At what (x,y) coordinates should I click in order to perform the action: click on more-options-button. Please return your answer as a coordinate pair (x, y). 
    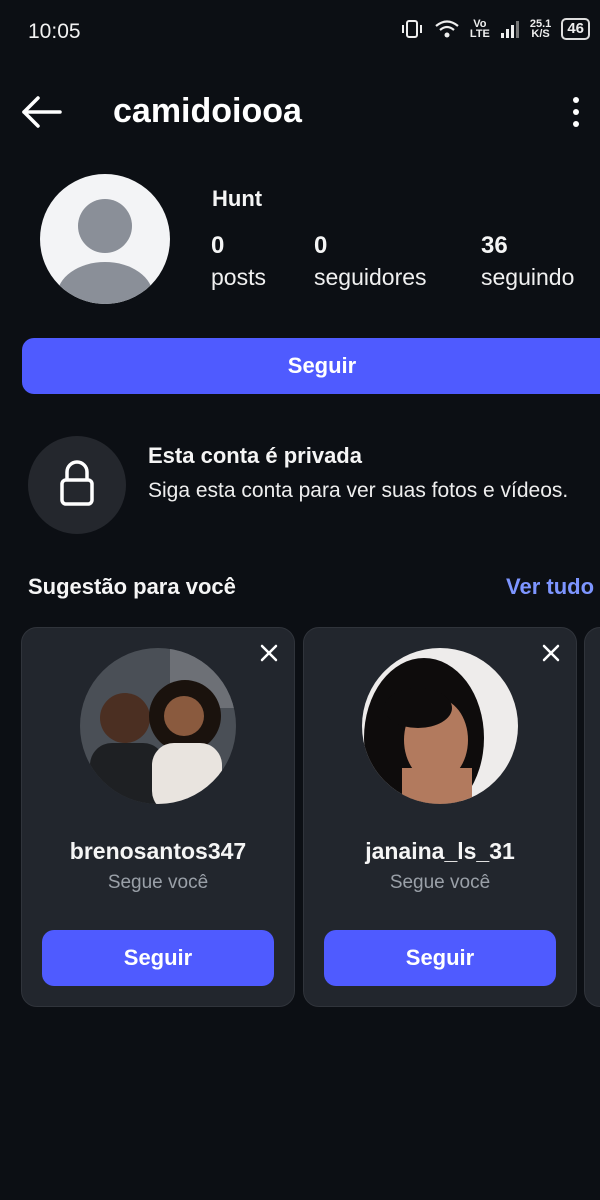
    Looking at the image, I should click on (576, 112).